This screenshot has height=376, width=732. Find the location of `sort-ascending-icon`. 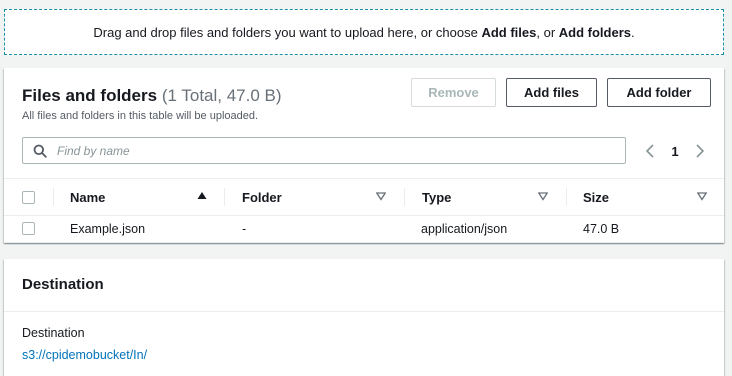

sort-ascending-icon is located at coordinates (202, 196).